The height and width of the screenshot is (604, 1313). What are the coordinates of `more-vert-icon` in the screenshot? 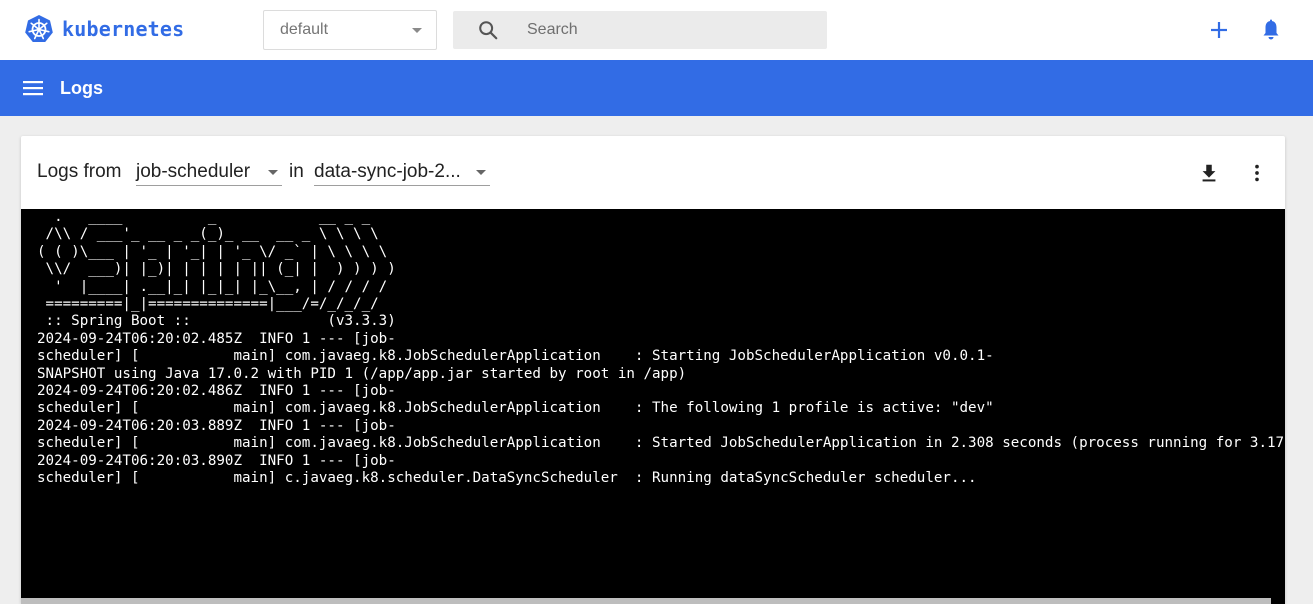 It's located at (1257, 173).